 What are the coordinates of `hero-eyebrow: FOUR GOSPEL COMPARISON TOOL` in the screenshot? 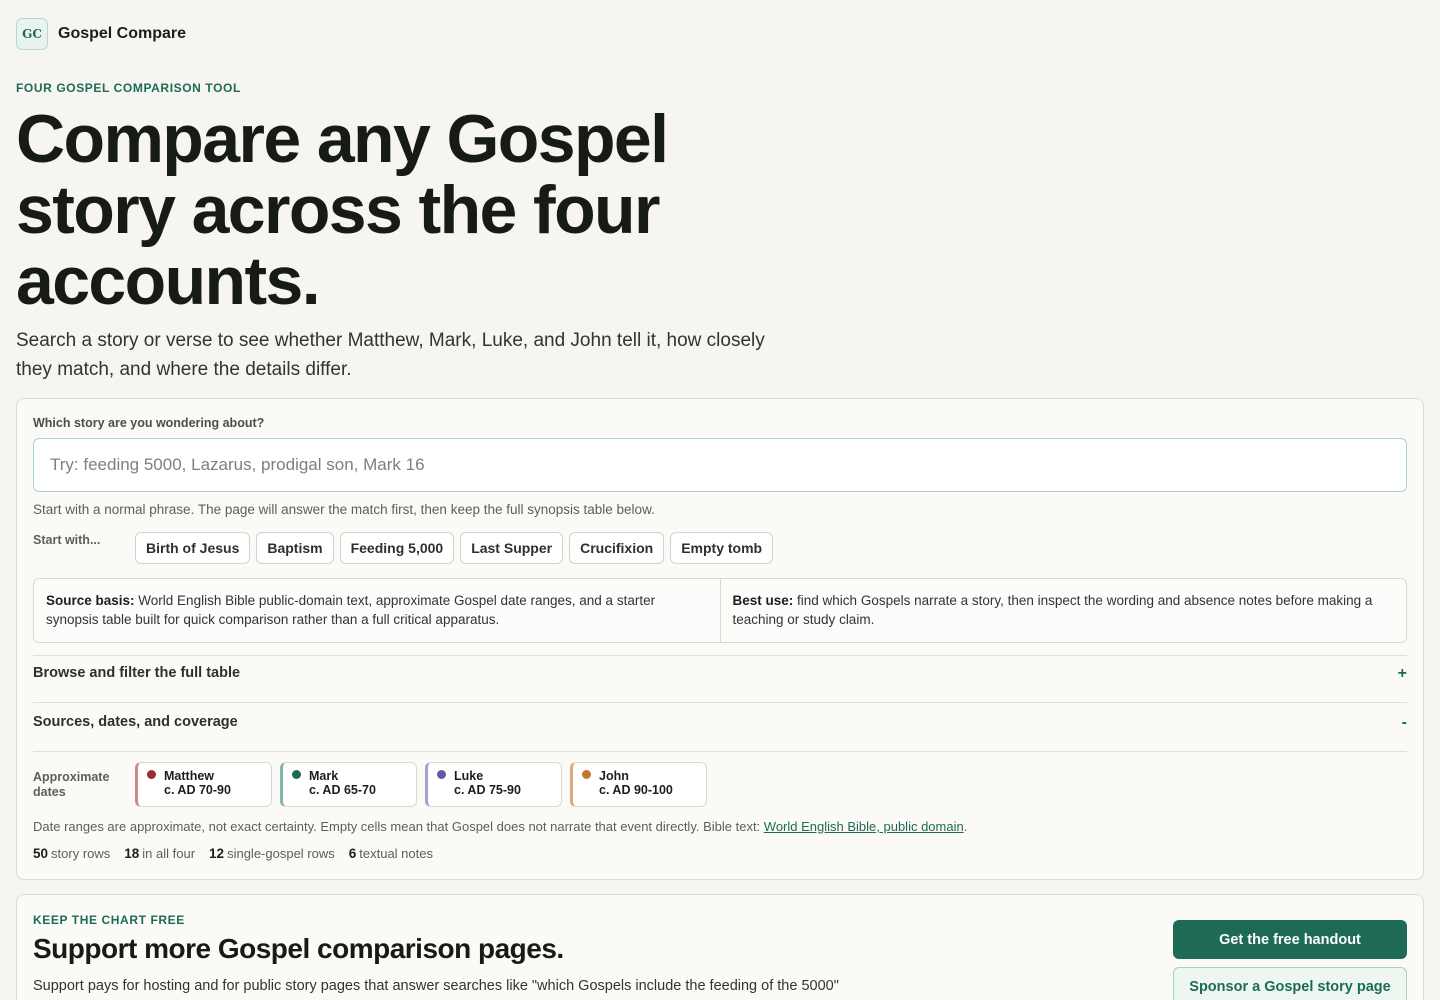 It's located at (128, 88).